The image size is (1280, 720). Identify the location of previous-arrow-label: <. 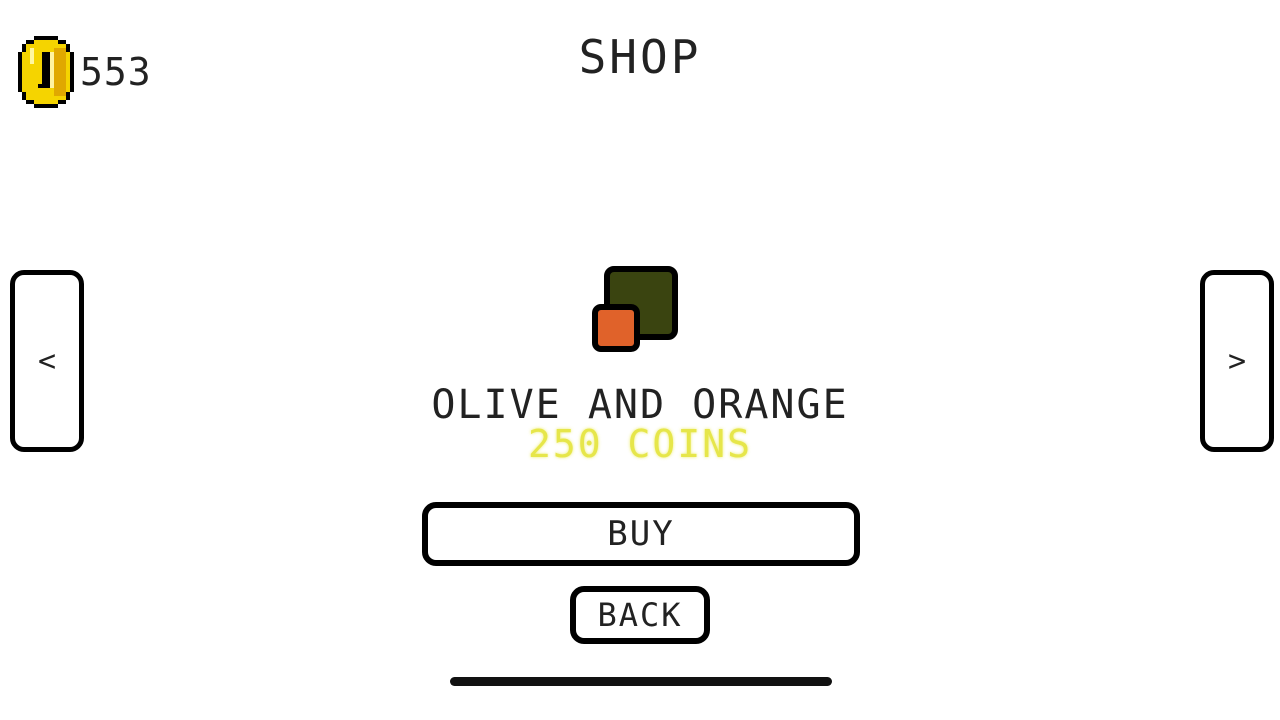
(47, 361).